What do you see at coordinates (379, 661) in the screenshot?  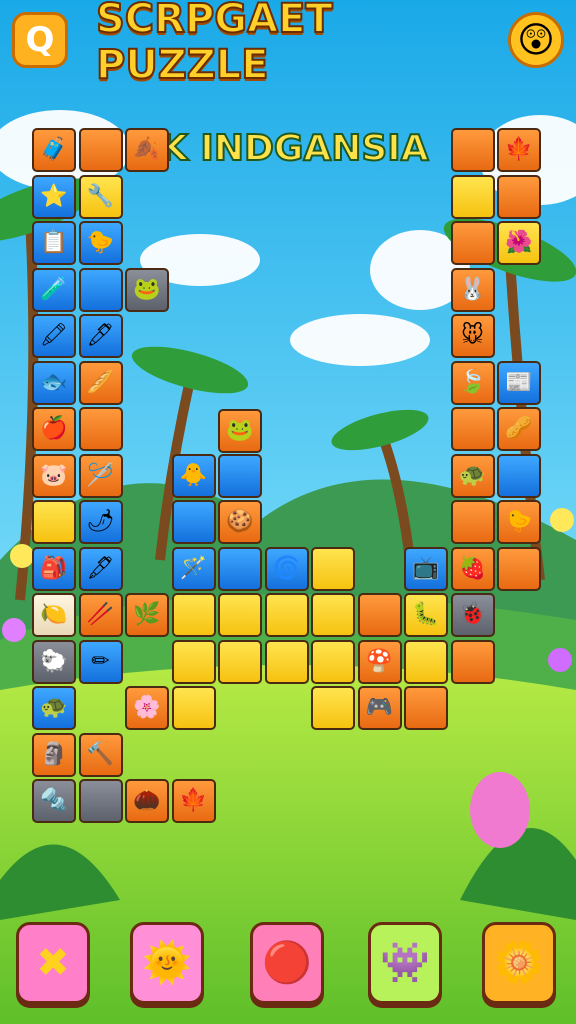 I see `puzzle-tile: 🍄` at bounding box center [379, 661].